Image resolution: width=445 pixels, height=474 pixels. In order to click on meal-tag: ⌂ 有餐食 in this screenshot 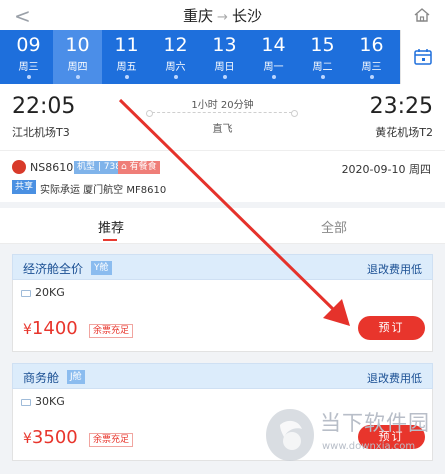, I will do `click(139, 167)`.